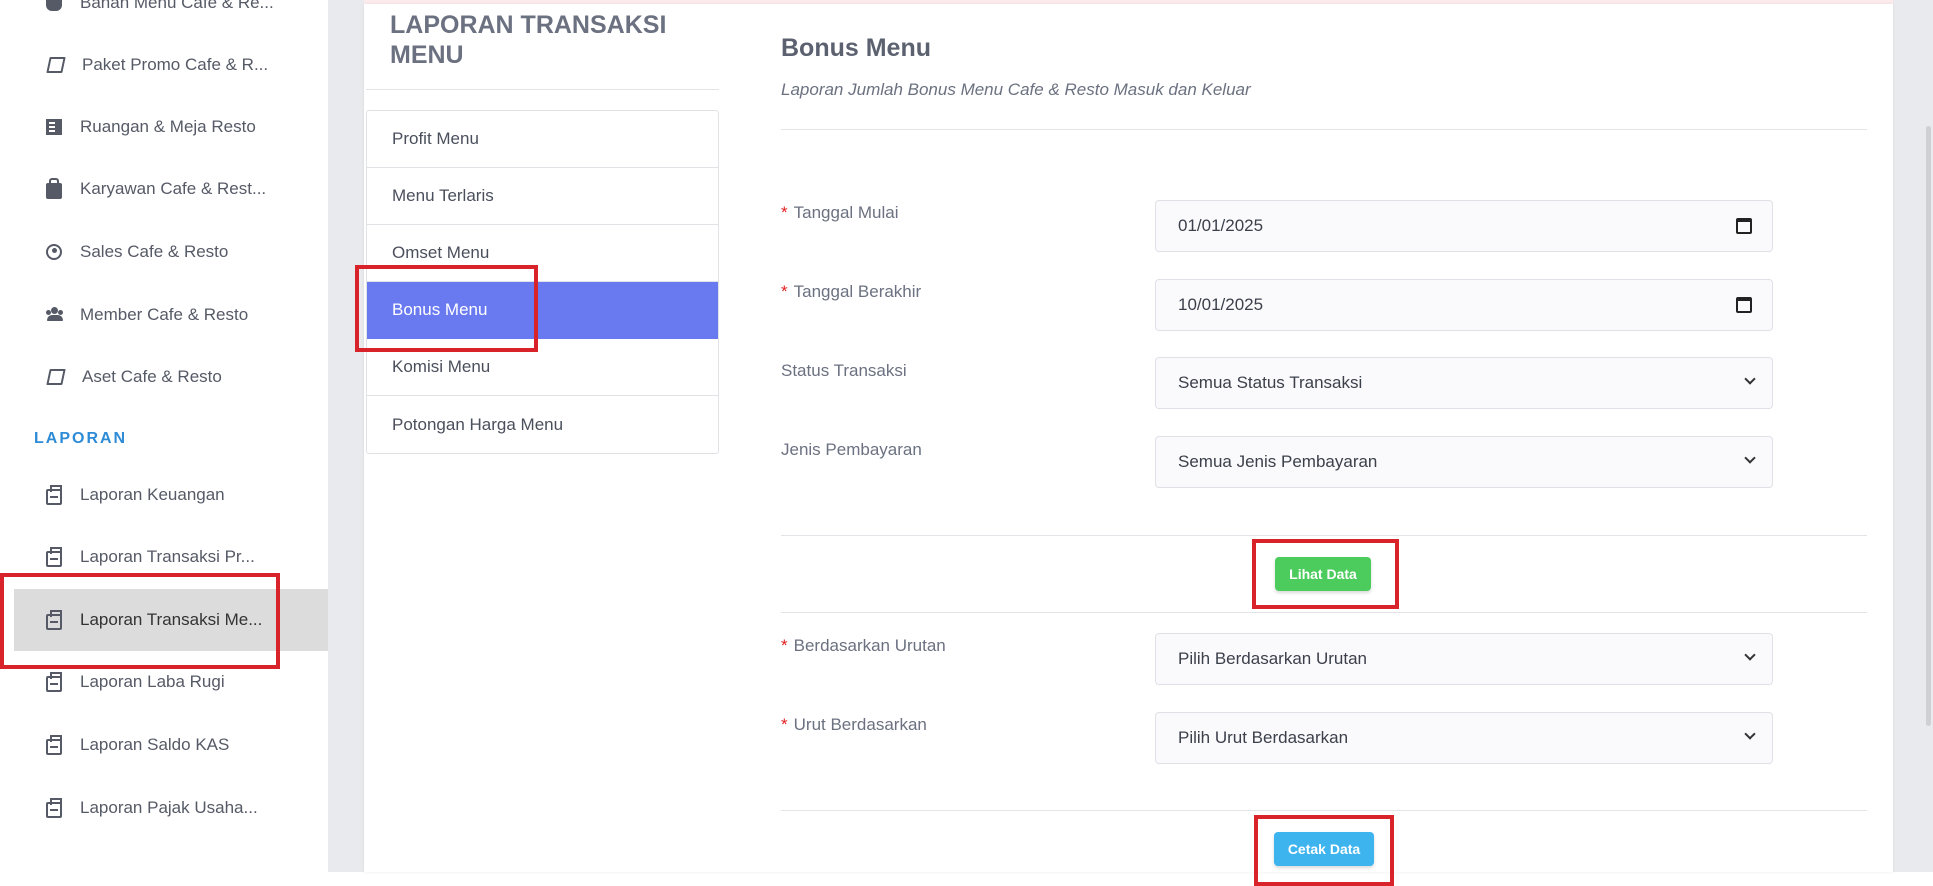  I want to click on tanggal-berakhir-label: * Tanggal Berakhir, so click(851, 291).